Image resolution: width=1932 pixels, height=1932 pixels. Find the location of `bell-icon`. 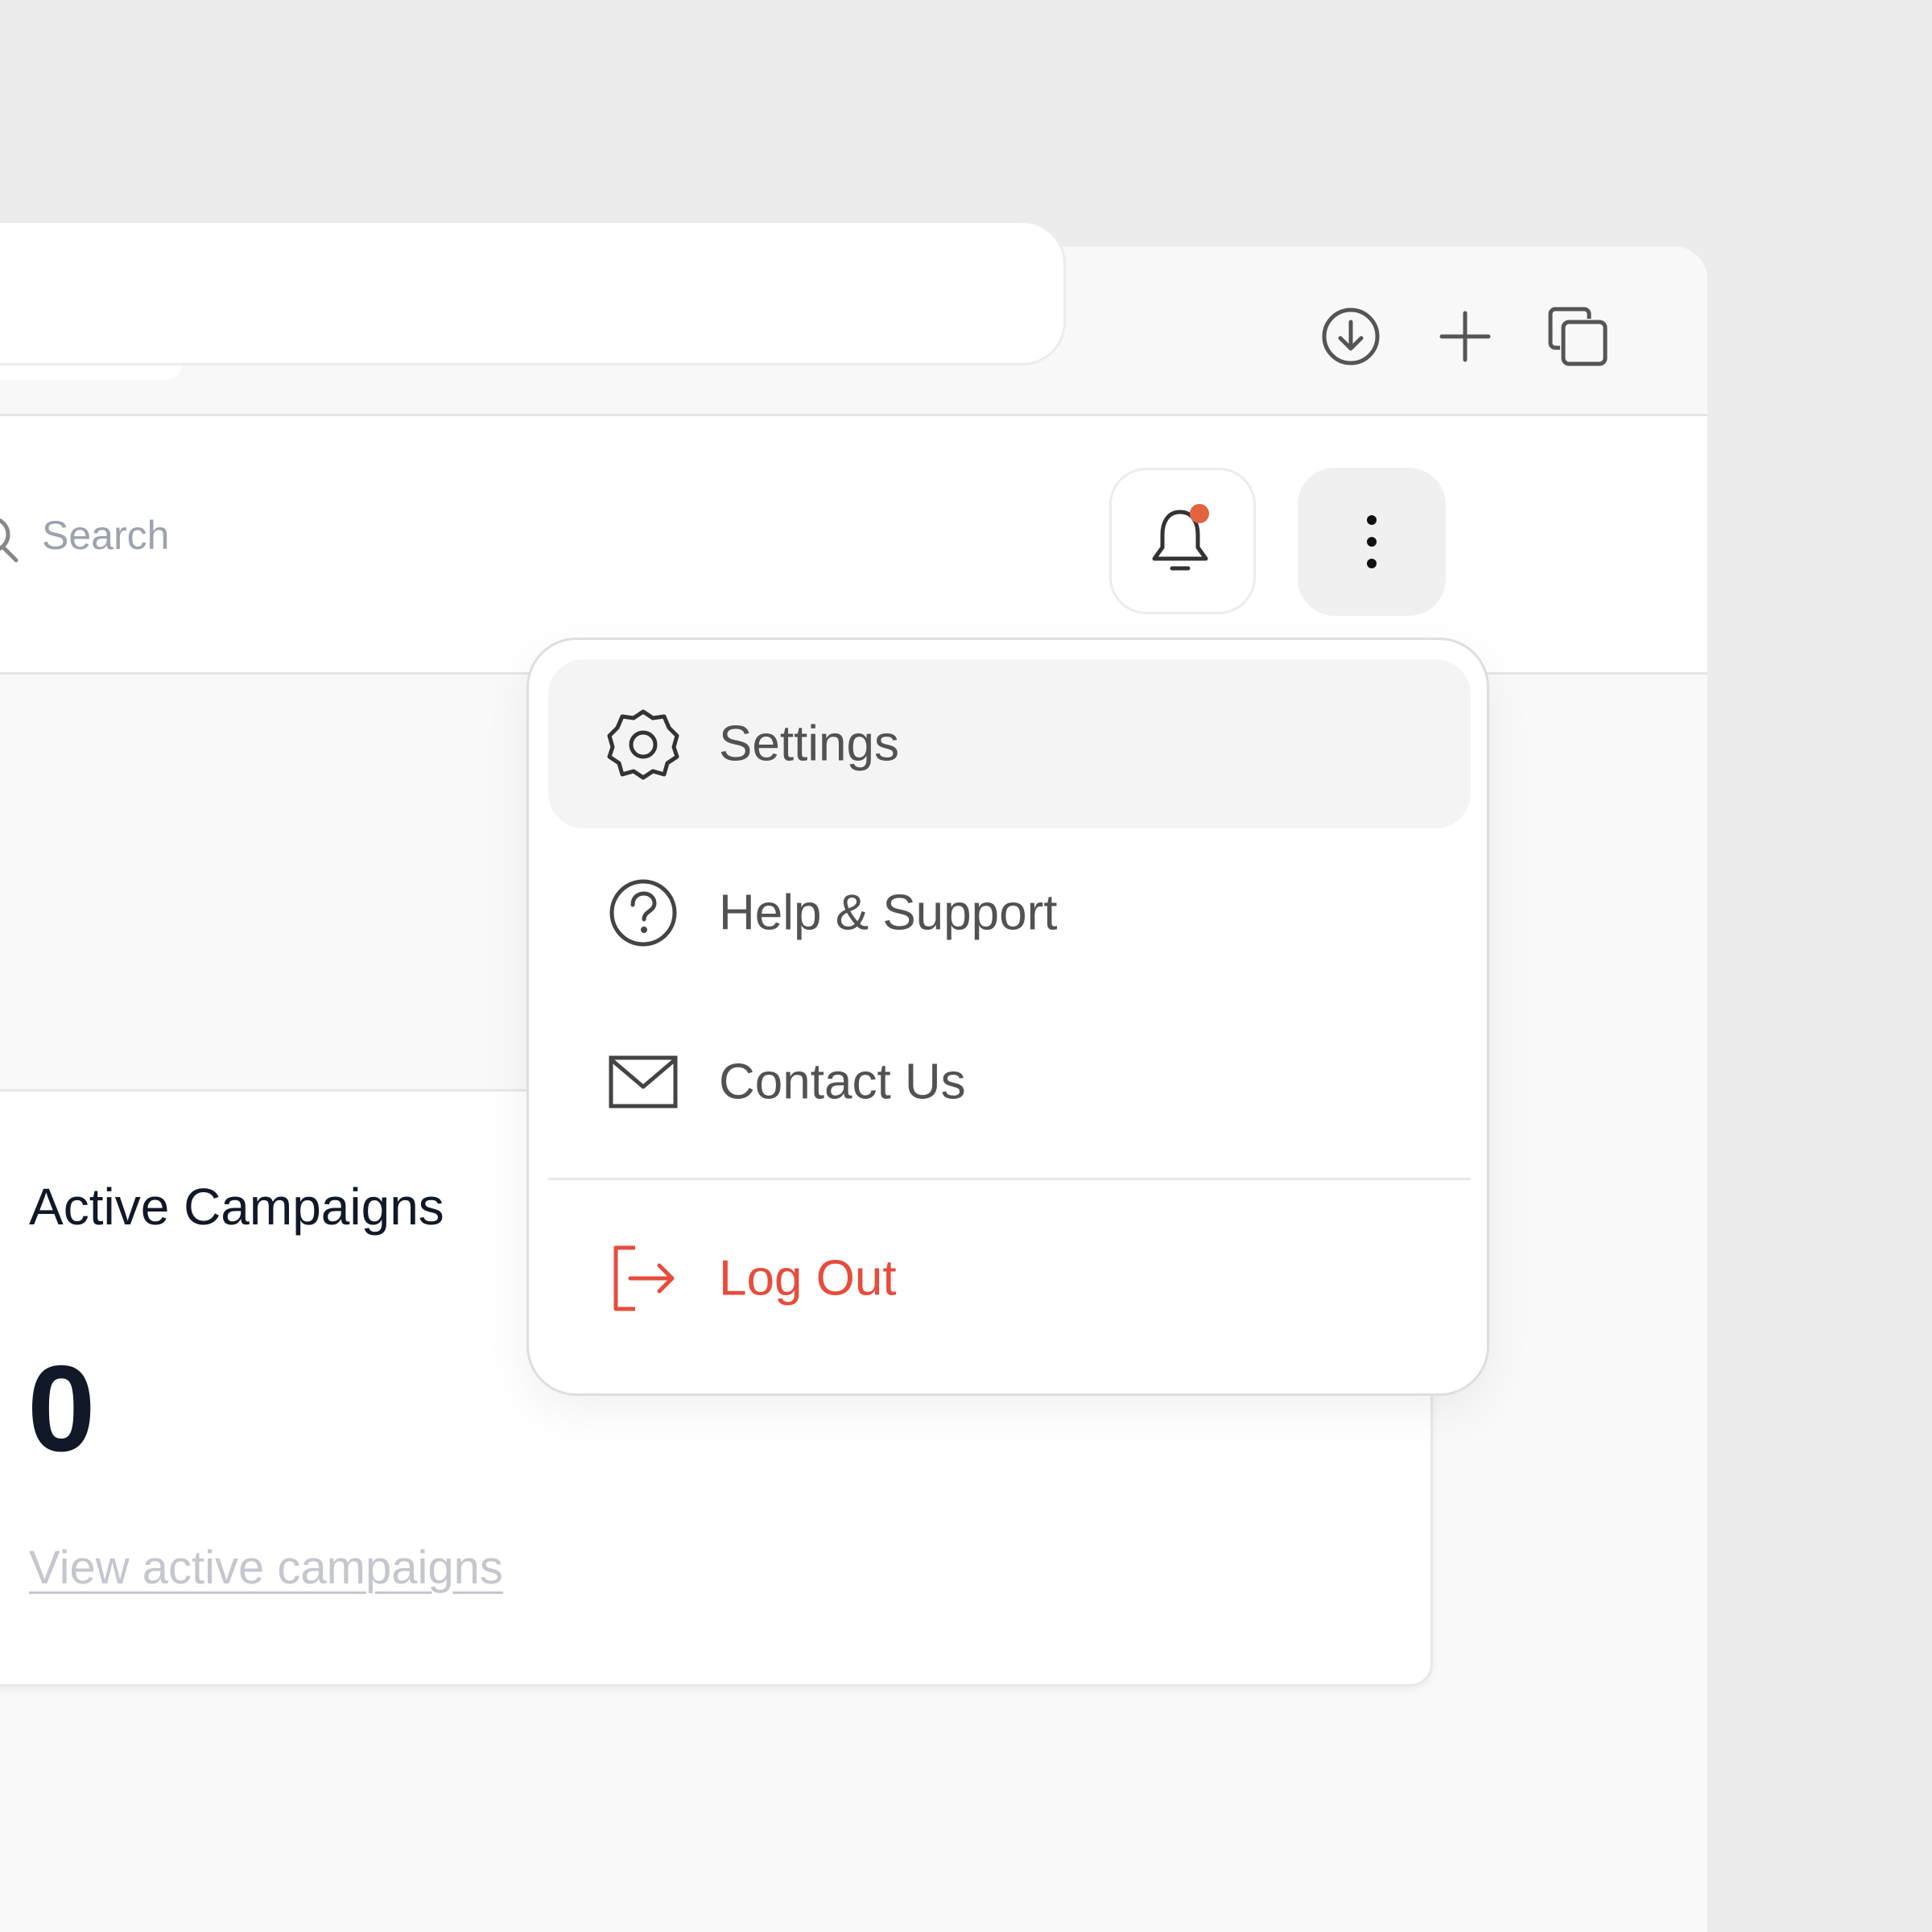

bell-icon is located at coordinates (1180, 537).